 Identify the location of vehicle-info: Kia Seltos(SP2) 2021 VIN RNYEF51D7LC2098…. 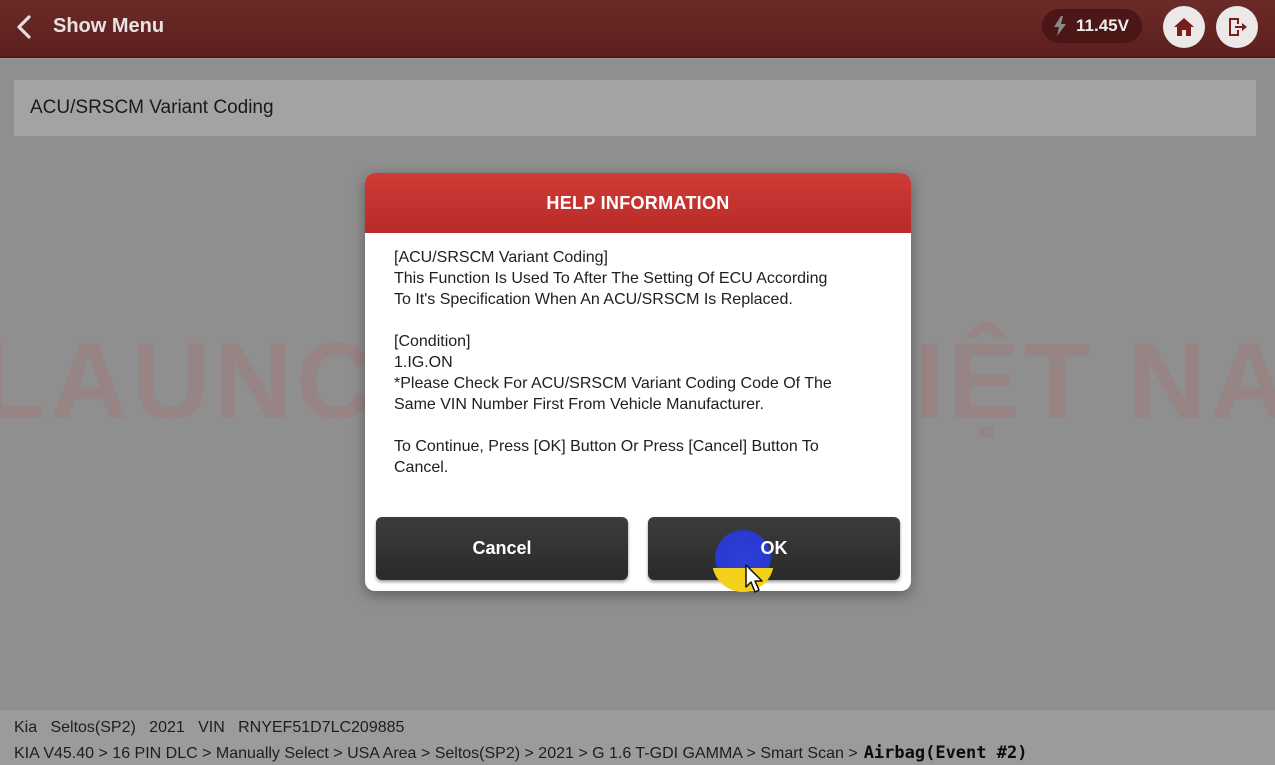
(209, 727).